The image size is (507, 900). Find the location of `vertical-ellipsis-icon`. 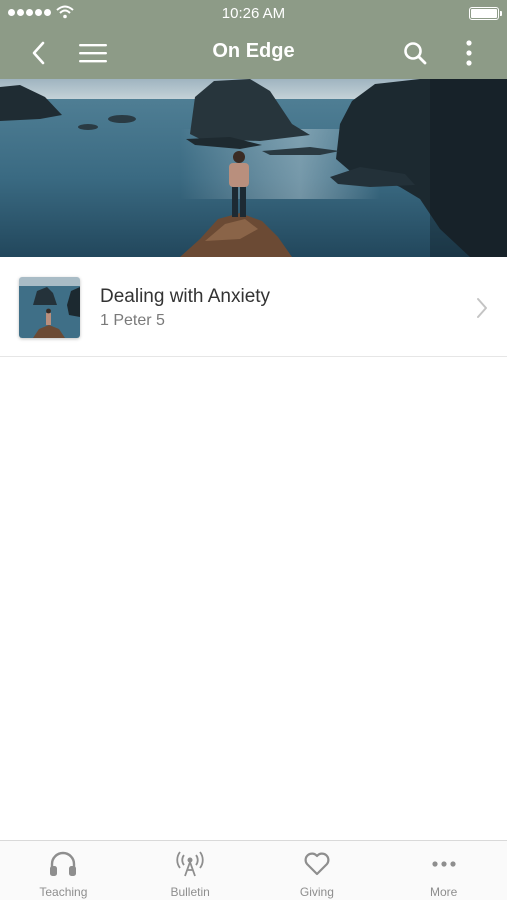

vertical-ellipsis-icon is located at coordinates (469, 52).